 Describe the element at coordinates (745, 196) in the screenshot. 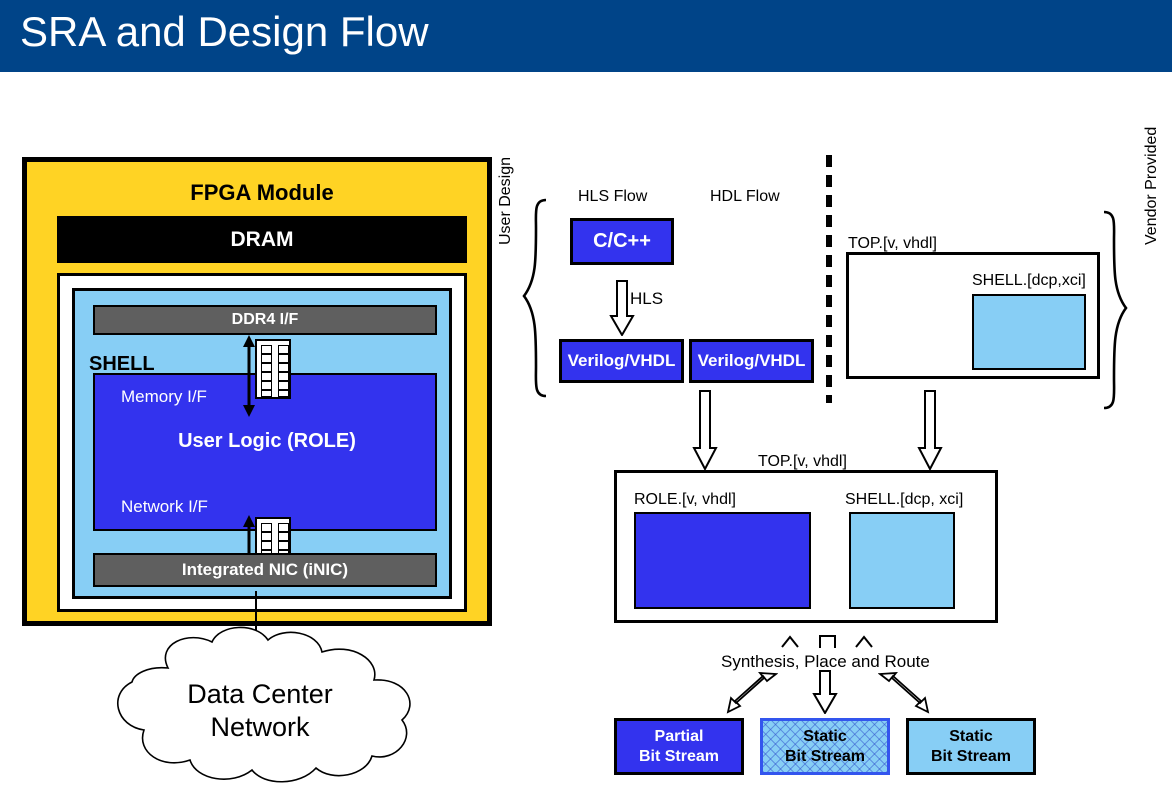

I see `hdl-flow-label: HDL Flow` at that location.